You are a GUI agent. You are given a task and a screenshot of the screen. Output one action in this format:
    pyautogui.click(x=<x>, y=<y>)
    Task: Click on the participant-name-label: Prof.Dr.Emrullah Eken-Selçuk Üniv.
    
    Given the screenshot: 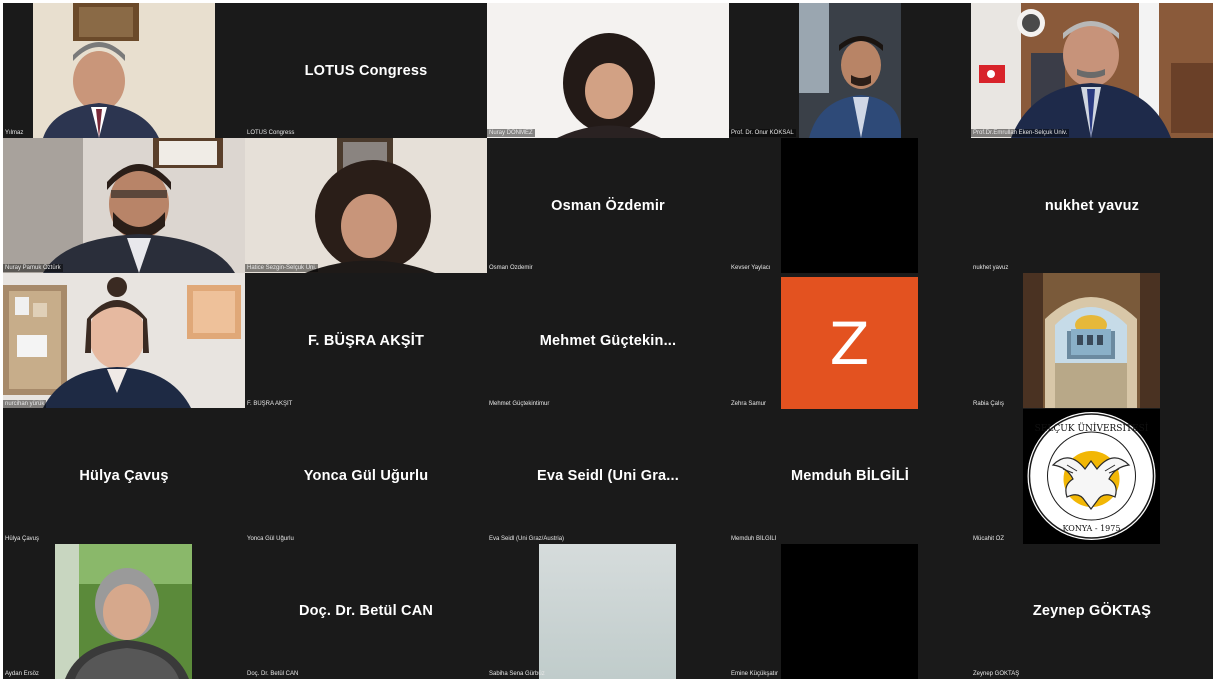 What is the action you would take?
    pyautogui.click(x=1020, y=133)
    